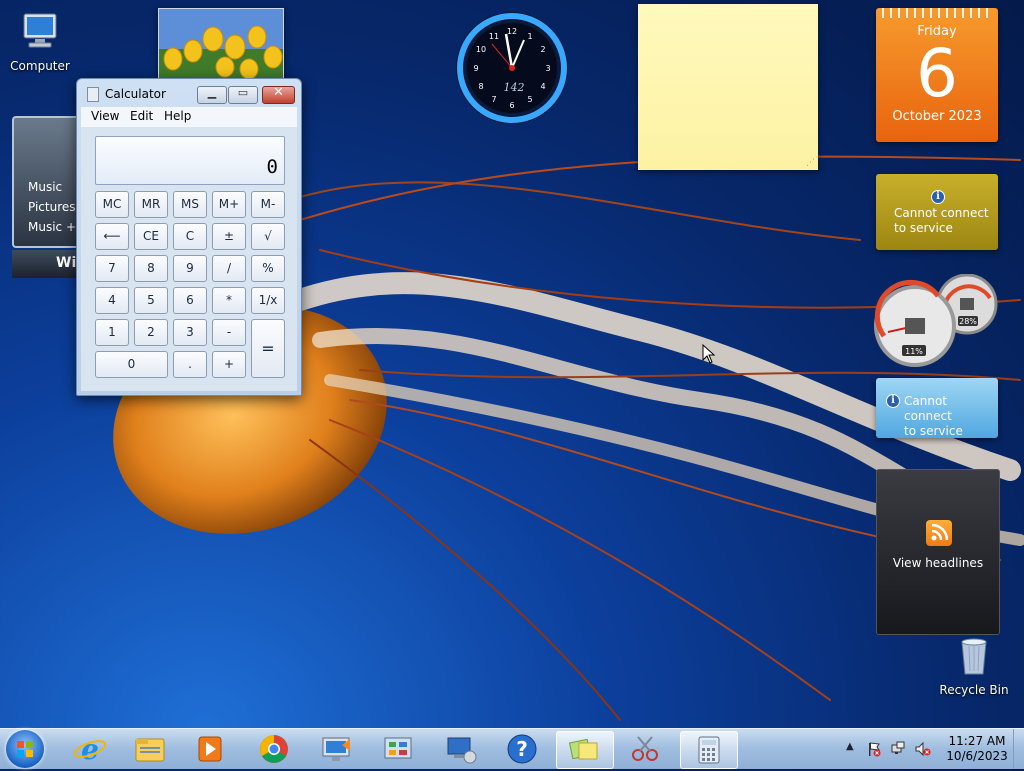 The height and width of the screenshot is (771, 1024). What do you see at coordinates (190, 204) in the screenshot?
I see `key-ms: MS` at bounding box center [190, 204].